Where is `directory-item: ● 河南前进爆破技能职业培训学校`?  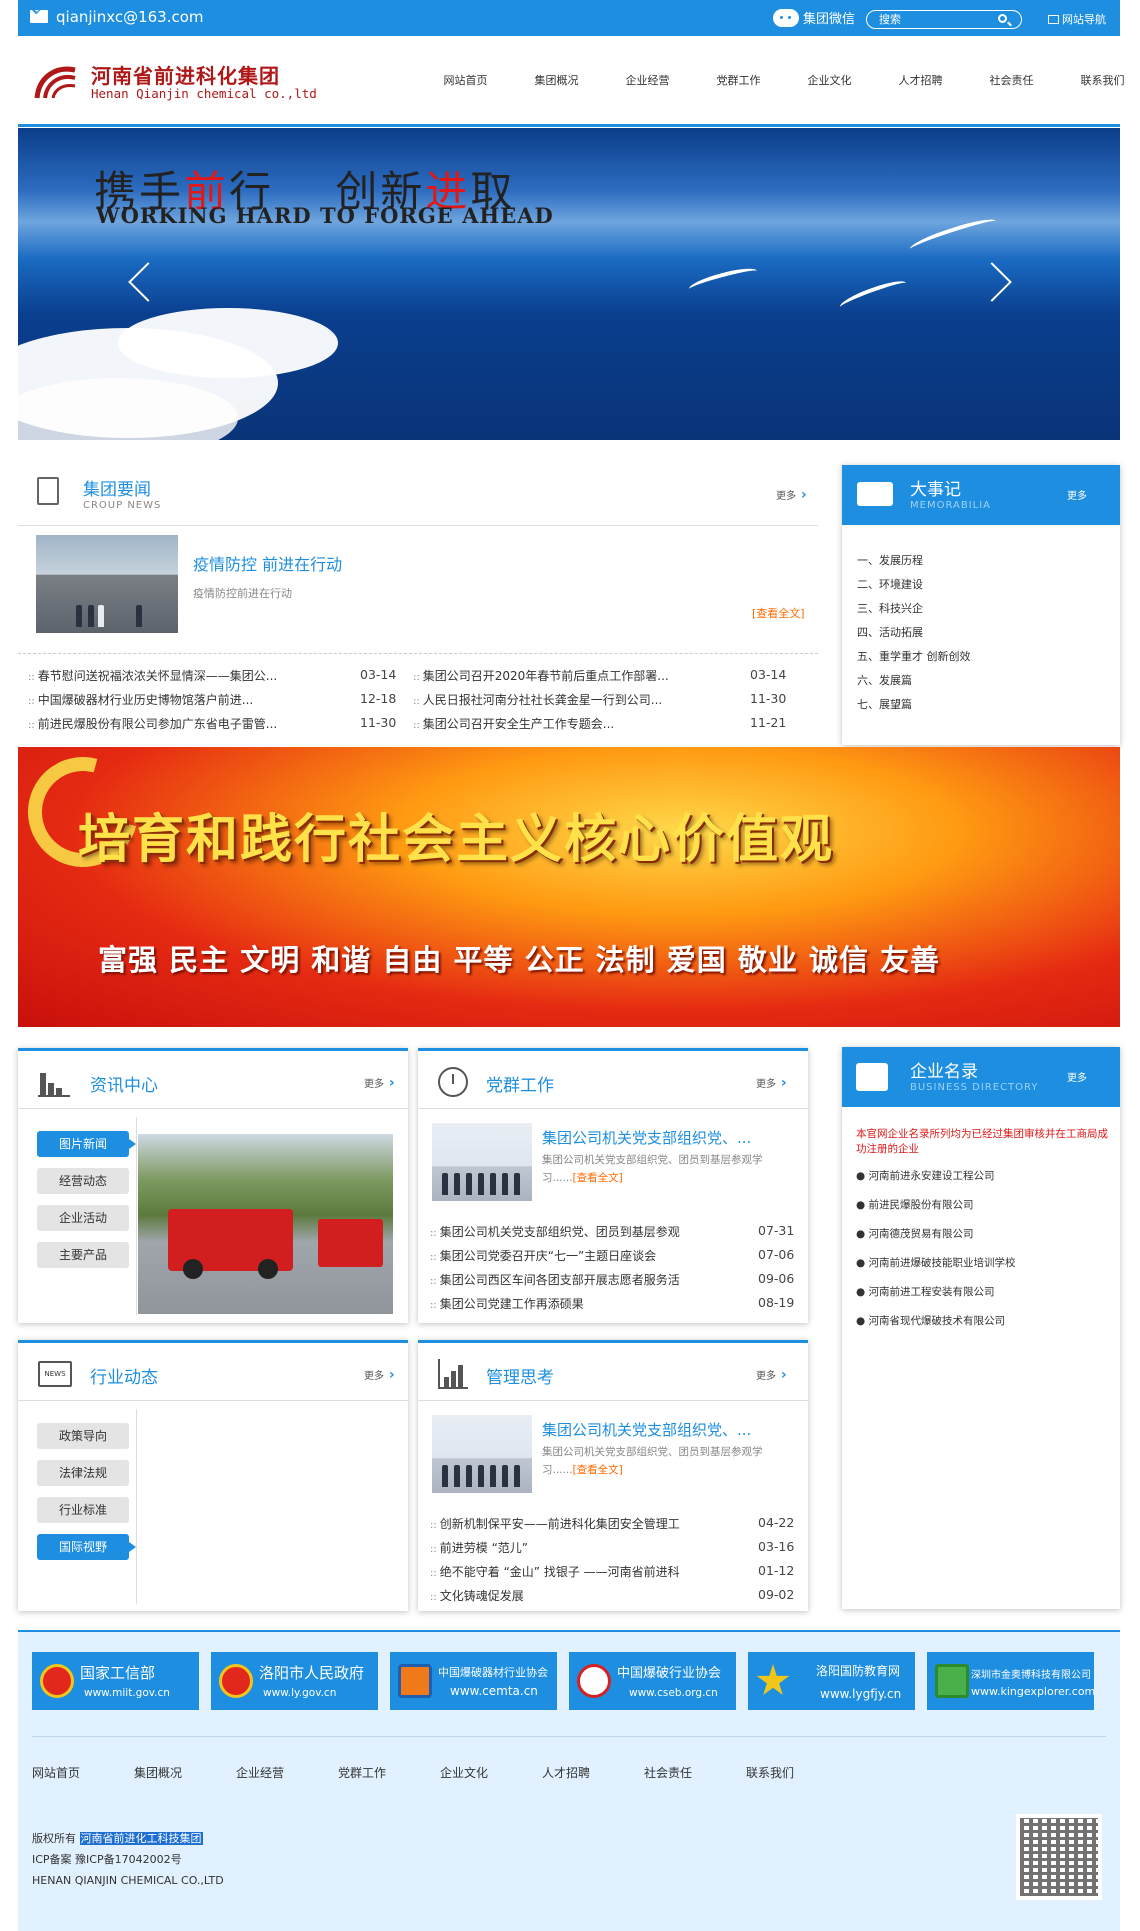 directory-item: ● 河南前进爆破技能职业培训学校 is located at coordinates (936, 1263).